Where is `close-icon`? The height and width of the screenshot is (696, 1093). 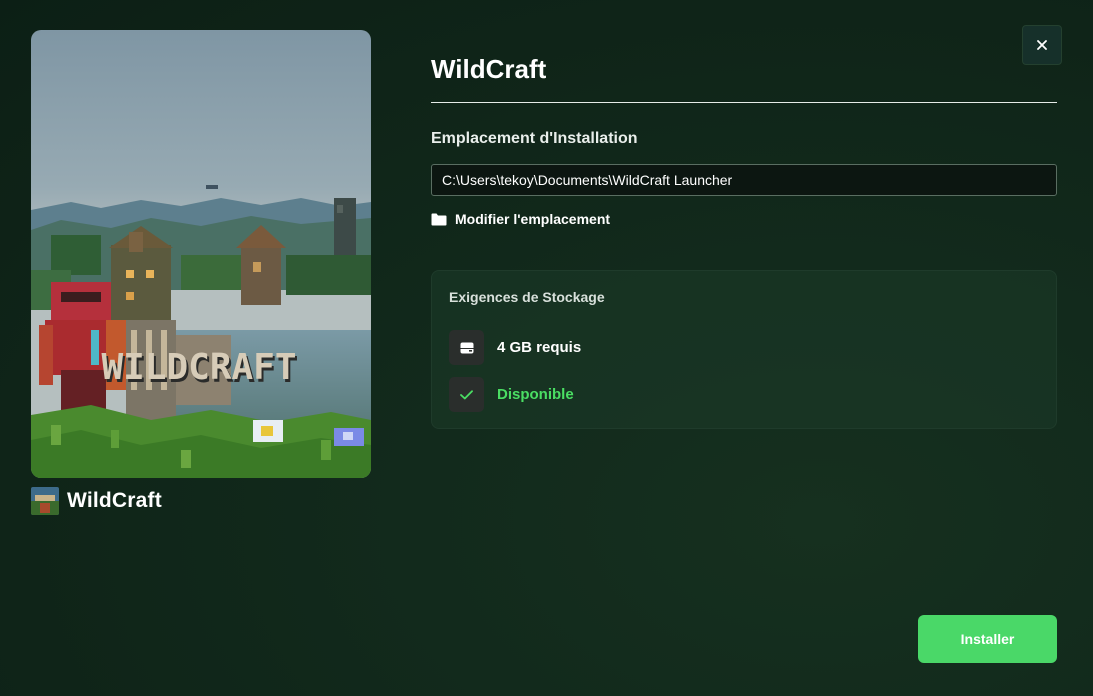 close-icon is located at coordinates (1042, 45).